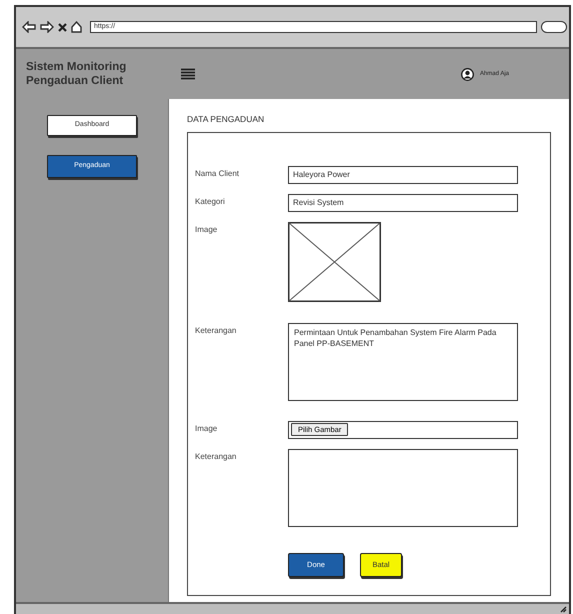 This screenshot has width=573, height=614. What do you see at coordinates (403, 361) in the screenshot?
I see `textarea-field: Permintaan Untuk Penambahan System Fire Alarm Pada Panel PP-BASEMENT` at bounding box center [403, 361].